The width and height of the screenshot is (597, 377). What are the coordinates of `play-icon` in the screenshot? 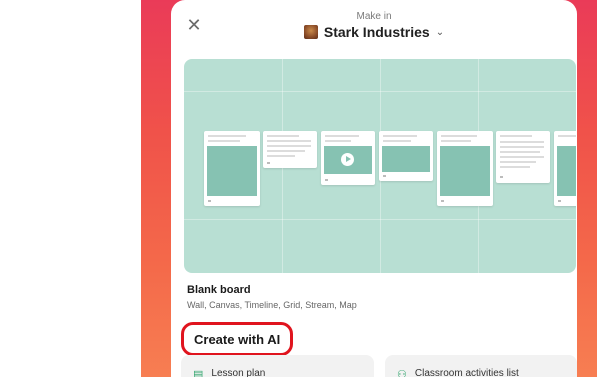 It's located at (347, 159).